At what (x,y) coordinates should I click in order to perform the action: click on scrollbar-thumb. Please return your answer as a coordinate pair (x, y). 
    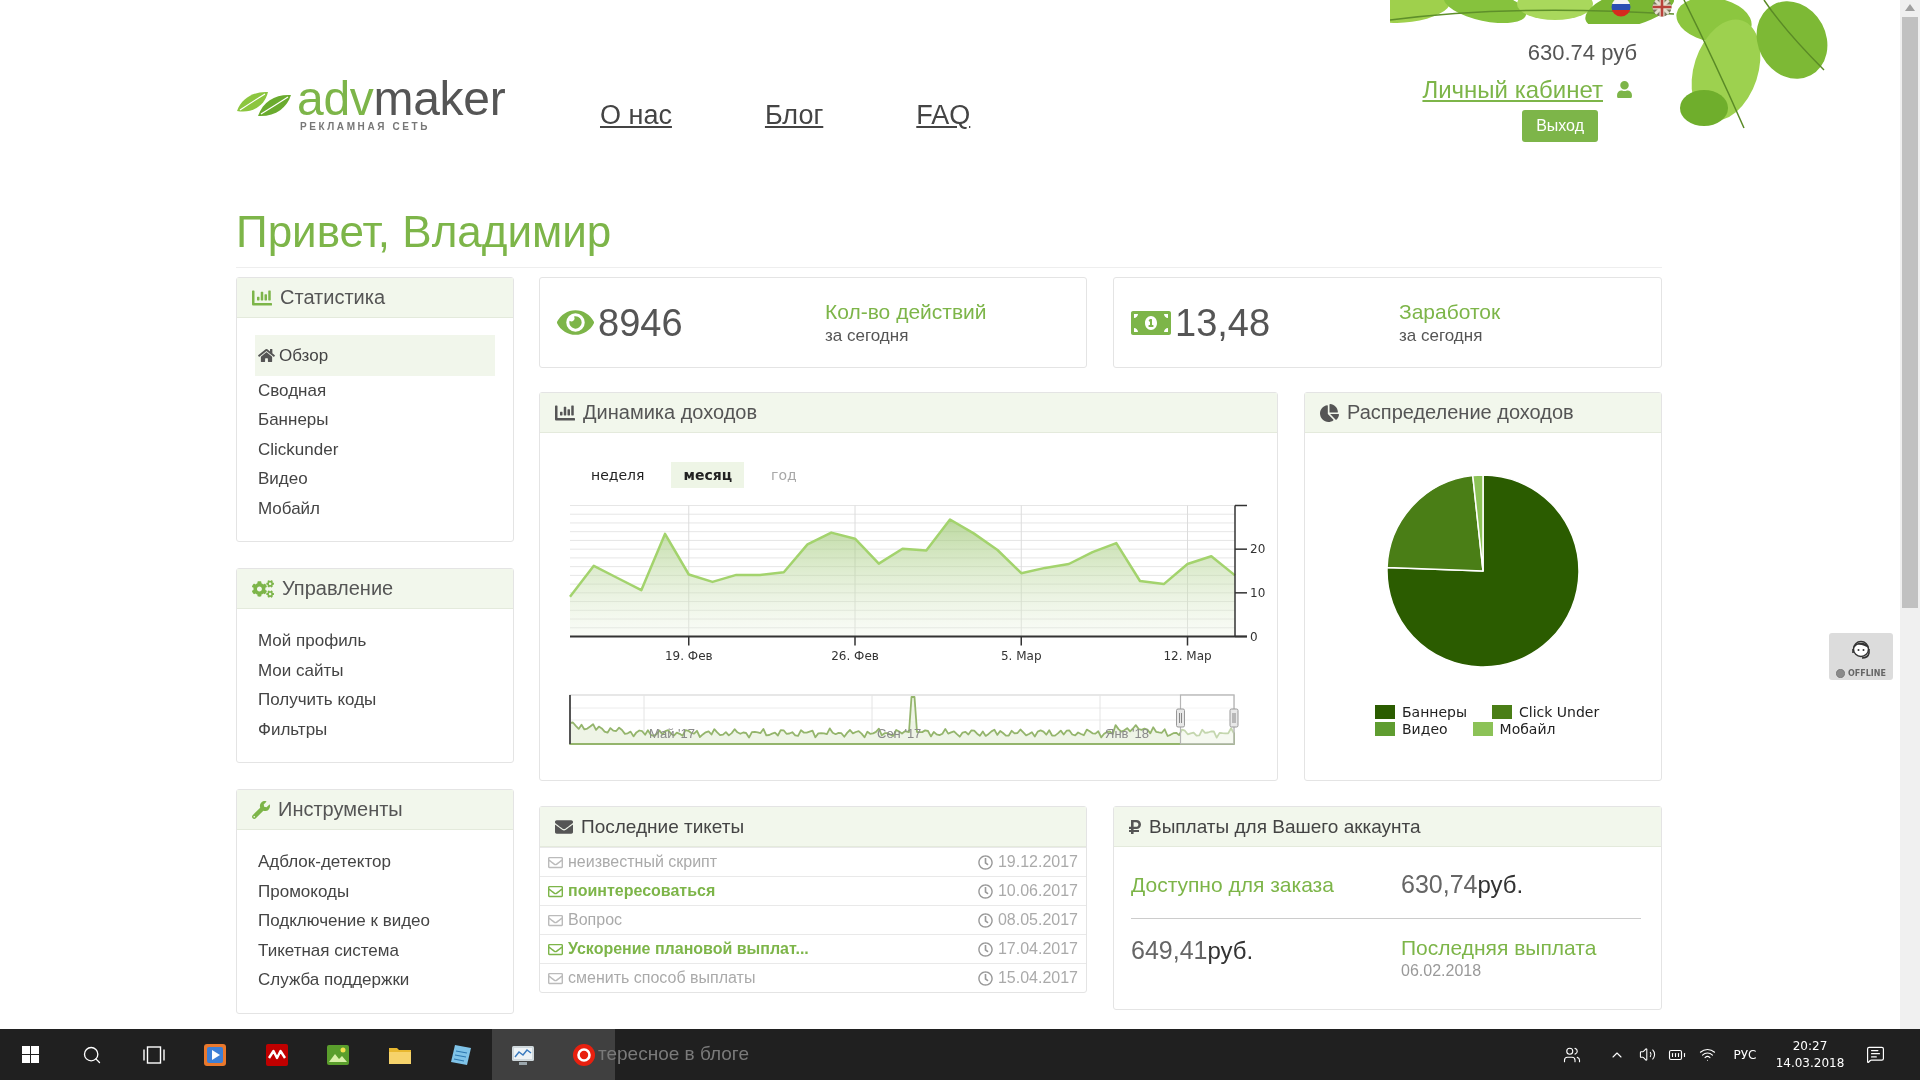
    Looking at the image, I should click on (1910, 312).